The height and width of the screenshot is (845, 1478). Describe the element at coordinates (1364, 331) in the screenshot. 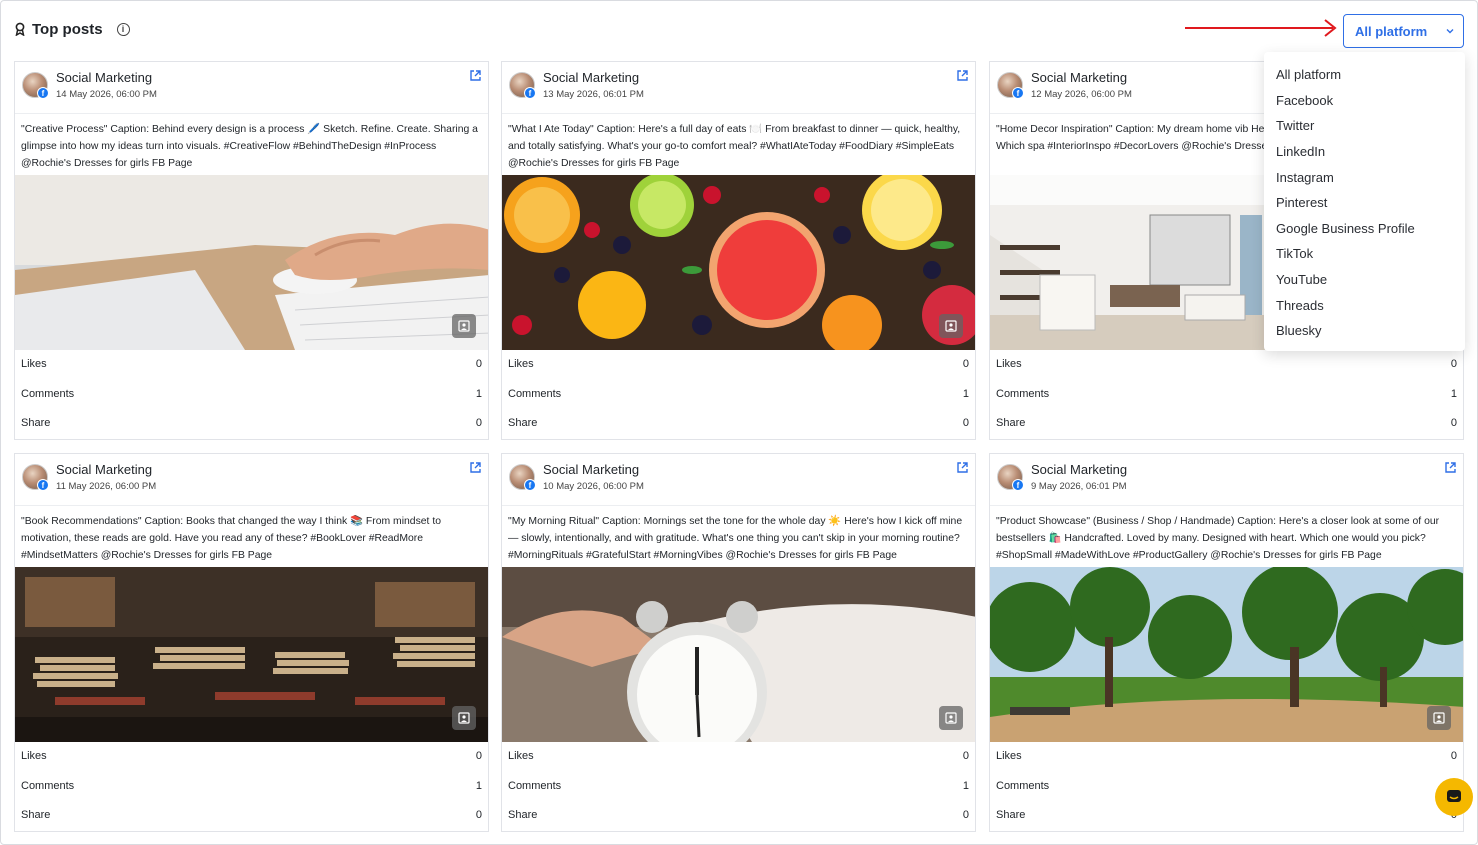

I see `platform-option-bluesky: Bluesky` at that location.